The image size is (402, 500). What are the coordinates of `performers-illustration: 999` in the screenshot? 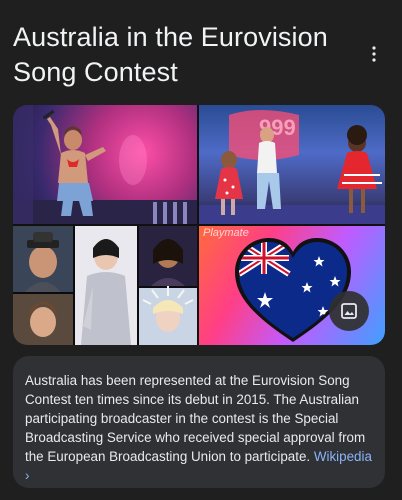 It's located at (292, 167).